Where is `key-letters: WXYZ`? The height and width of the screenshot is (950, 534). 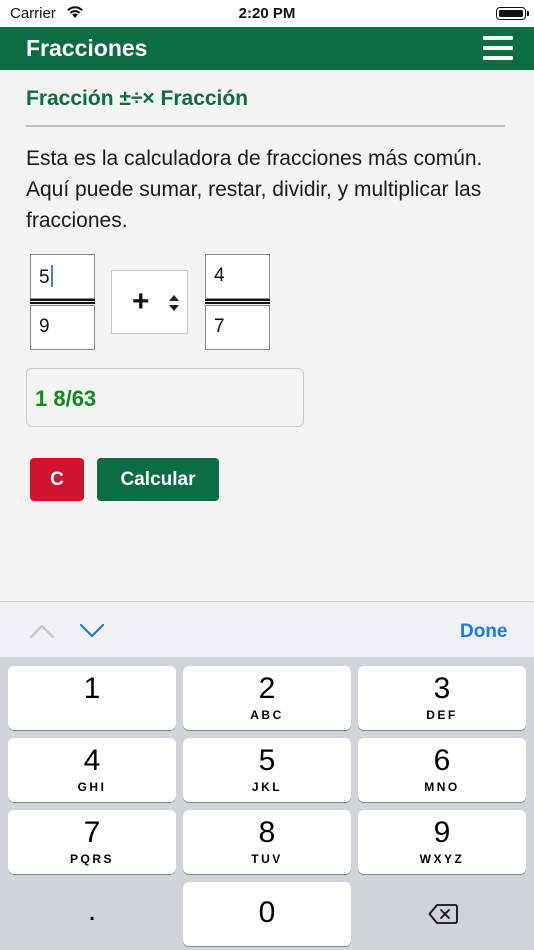
key-letters: WXYZ is located at coordinates (442, 859).